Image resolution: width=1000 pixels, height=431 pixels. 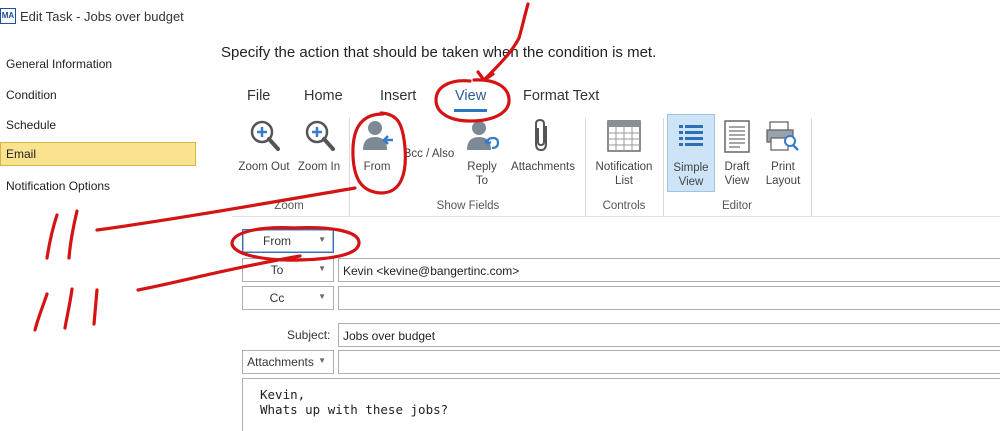 What do you see at coordinates (691, 168) in the screenshot?
I see `simple-view-label-line1: Simple` at bounding box center [691, 168].